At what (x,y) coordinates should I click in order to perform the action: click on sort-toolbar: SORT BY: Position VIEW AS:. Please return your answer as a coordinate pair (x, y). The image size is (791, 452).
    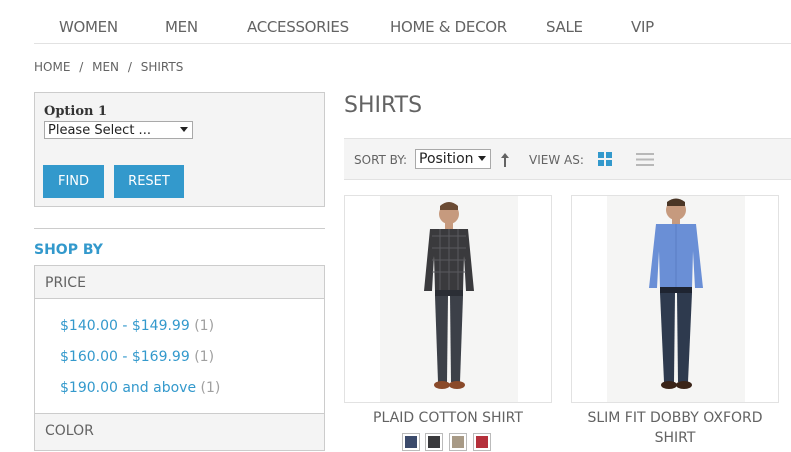
    Looking at the image, I should click on (567, 159).